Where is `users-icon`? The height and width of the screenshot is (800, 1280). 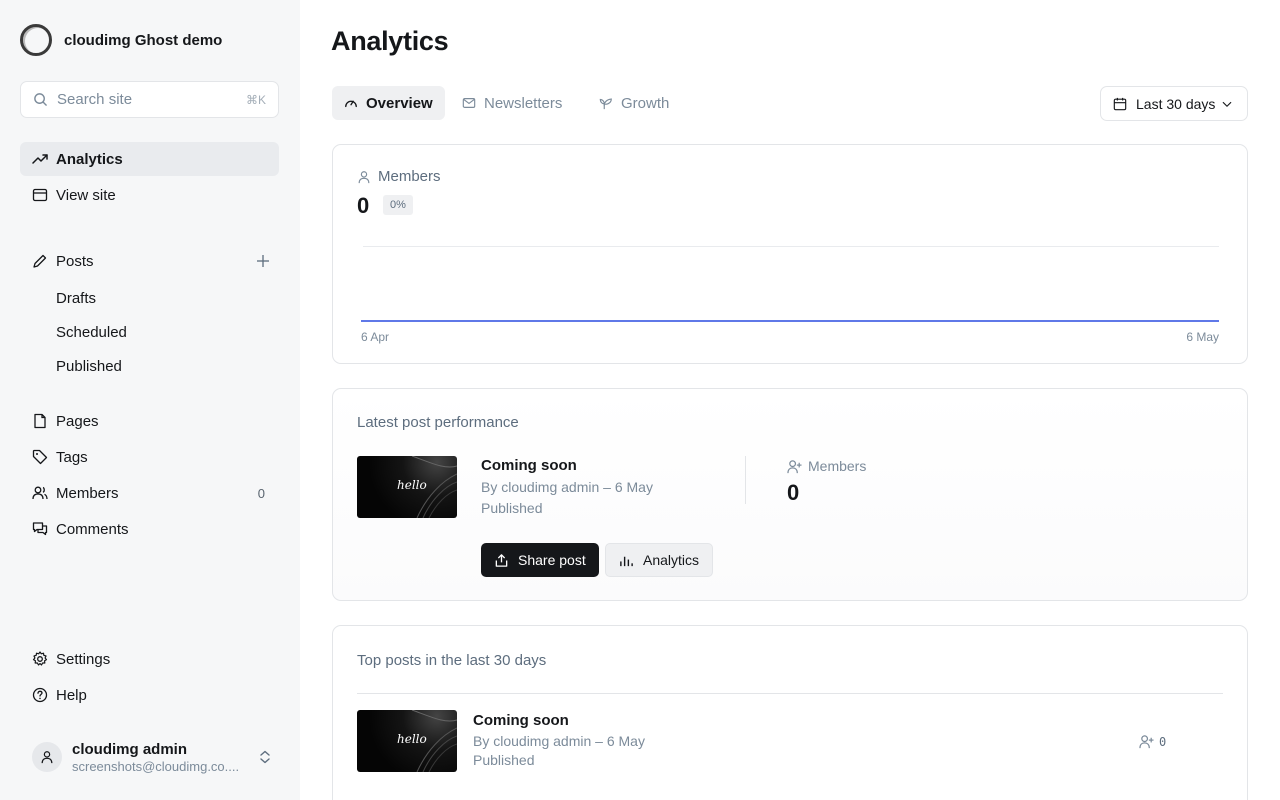 users-icon is located at coordinates (40, 493).